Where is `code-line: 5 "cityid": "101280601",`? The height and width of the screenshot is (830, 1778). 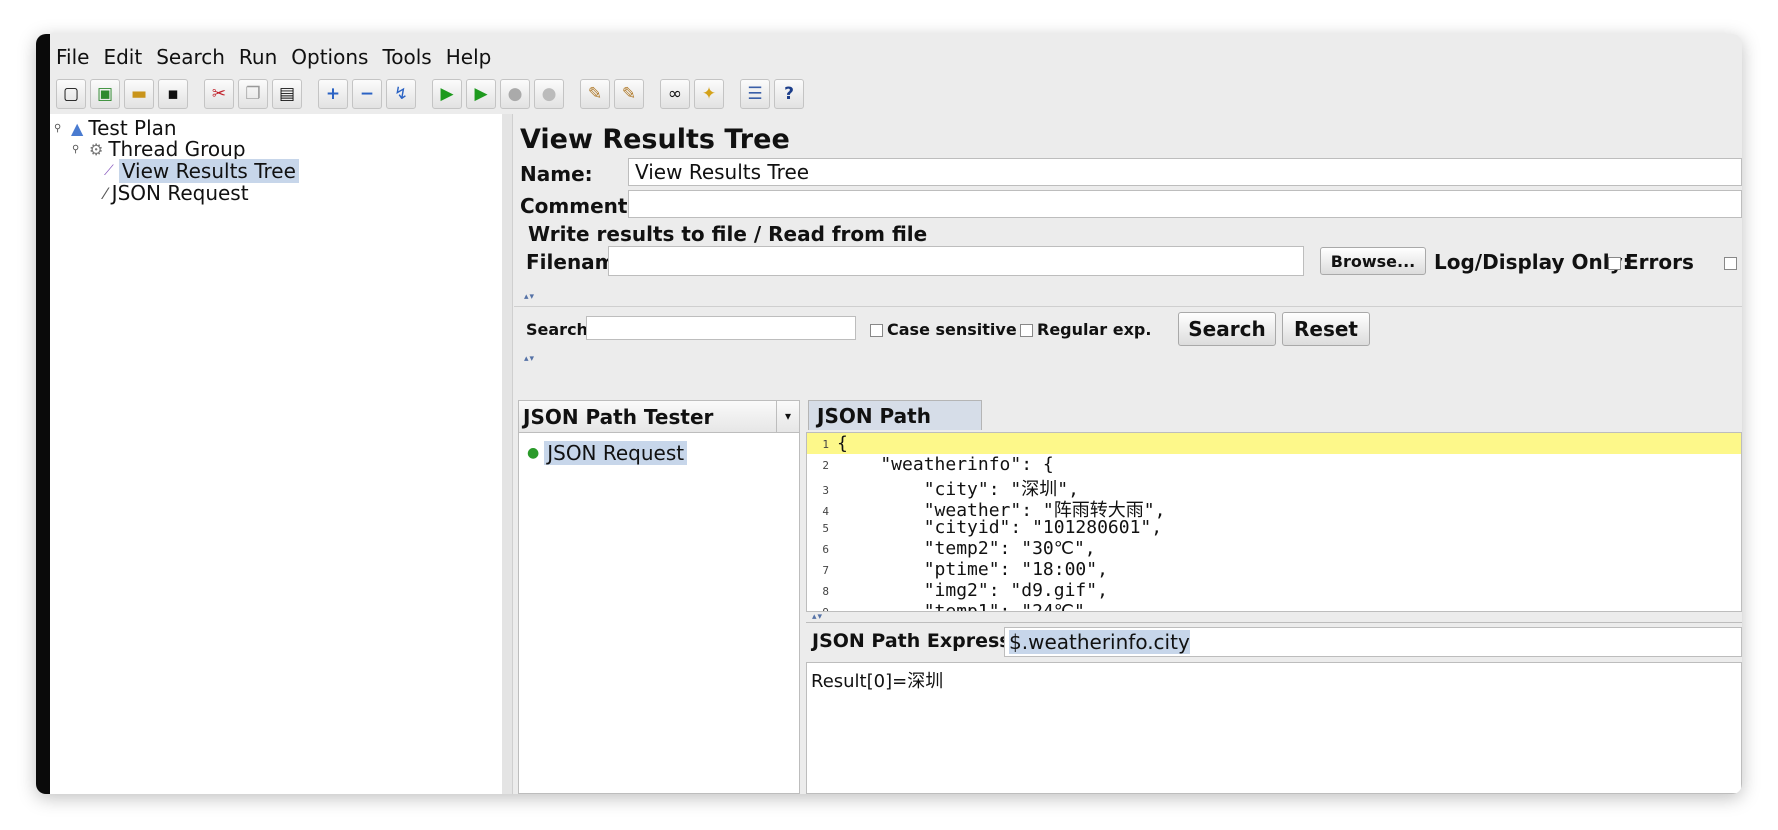
code-line: 5 "cityid": "101280601", is located at coordinates (992, 527).